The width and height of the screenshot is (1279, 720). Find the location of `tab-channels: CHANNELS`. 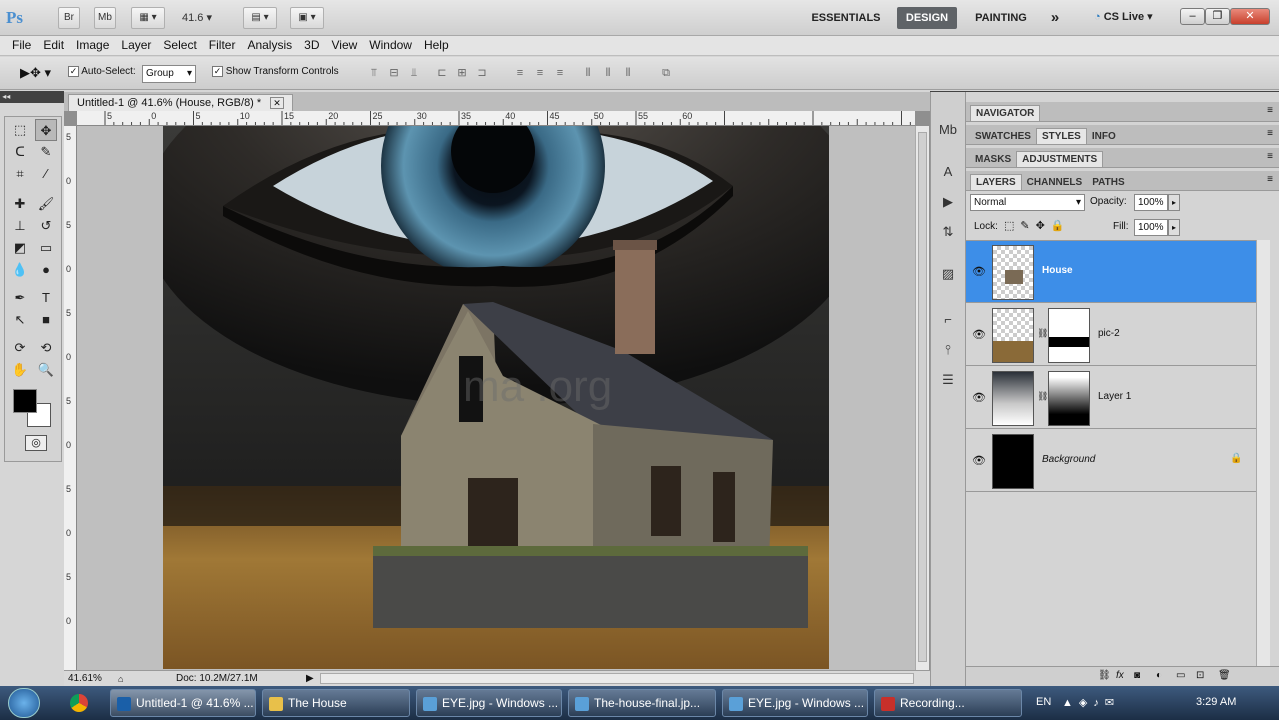

tab-channels: CHANNELS is located at coordinates (1055, 183).